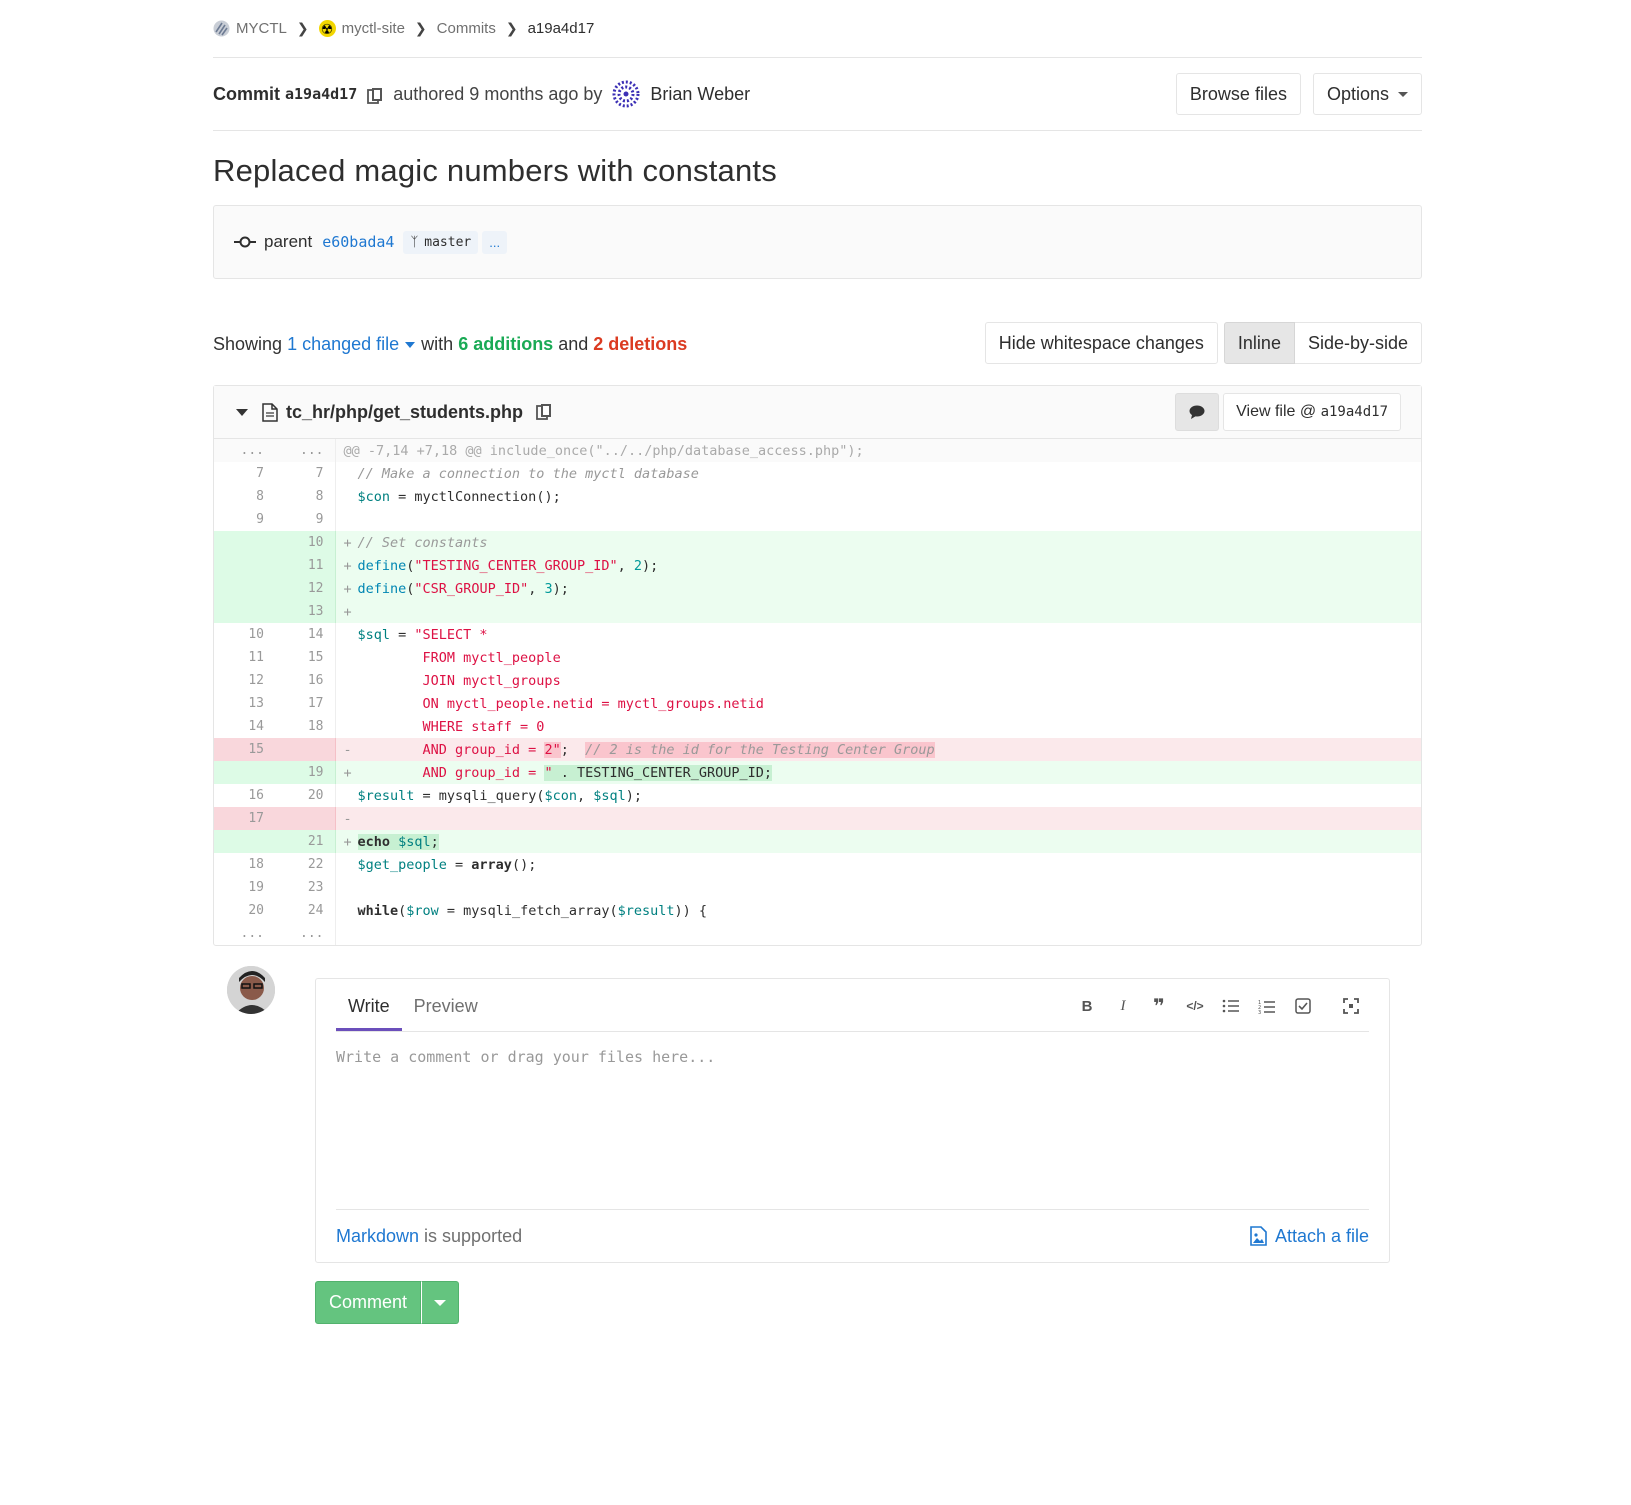 This screenshot has width=1631, height=1505. Describe the element at coordinates (1358, 343) in the screenshot. I see `side-by-side-button: Side-by-side` at that location.